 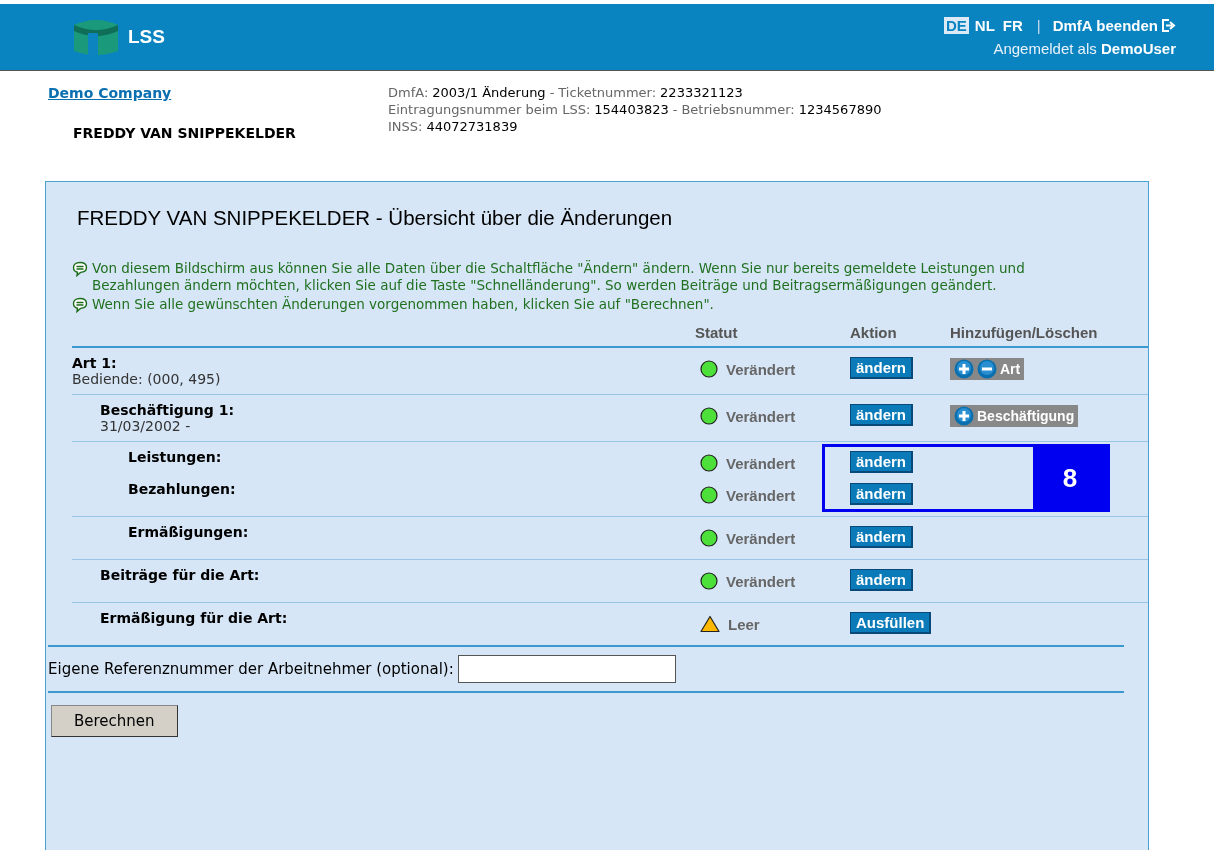 What do you see at coordinates (744, 624) in the screenshot?
I see `status-text: Leer` at bounding box center [744, 624].